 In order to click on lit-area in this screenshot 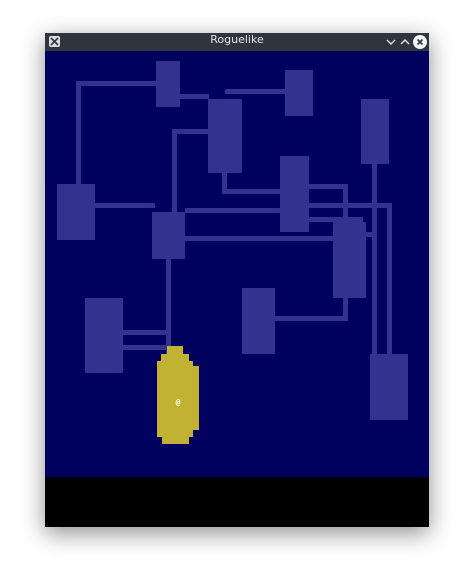, I will do `click(178, 395)`.